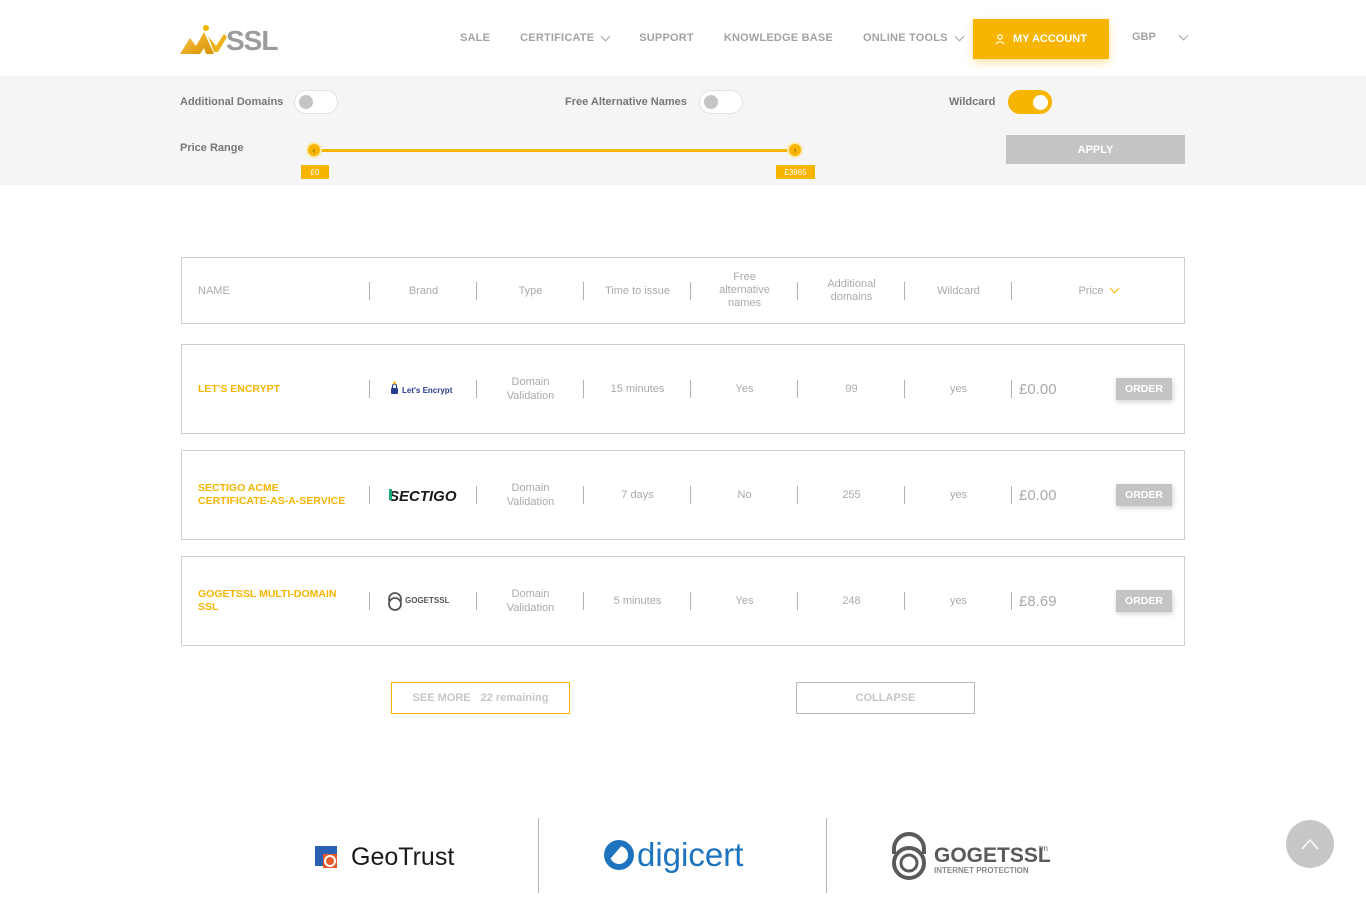  What do you see at coordinates (958, 290) in the screenshot?
I see `column-wildcard: Wildcard` at bounding box center [958, 290].